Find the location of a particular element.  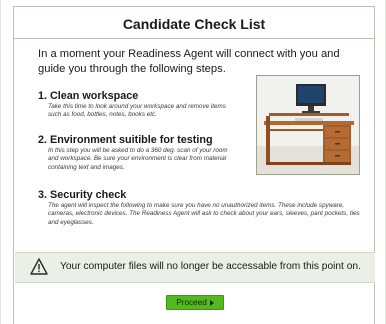

workspace-photo is located at coordinates (308, 125).